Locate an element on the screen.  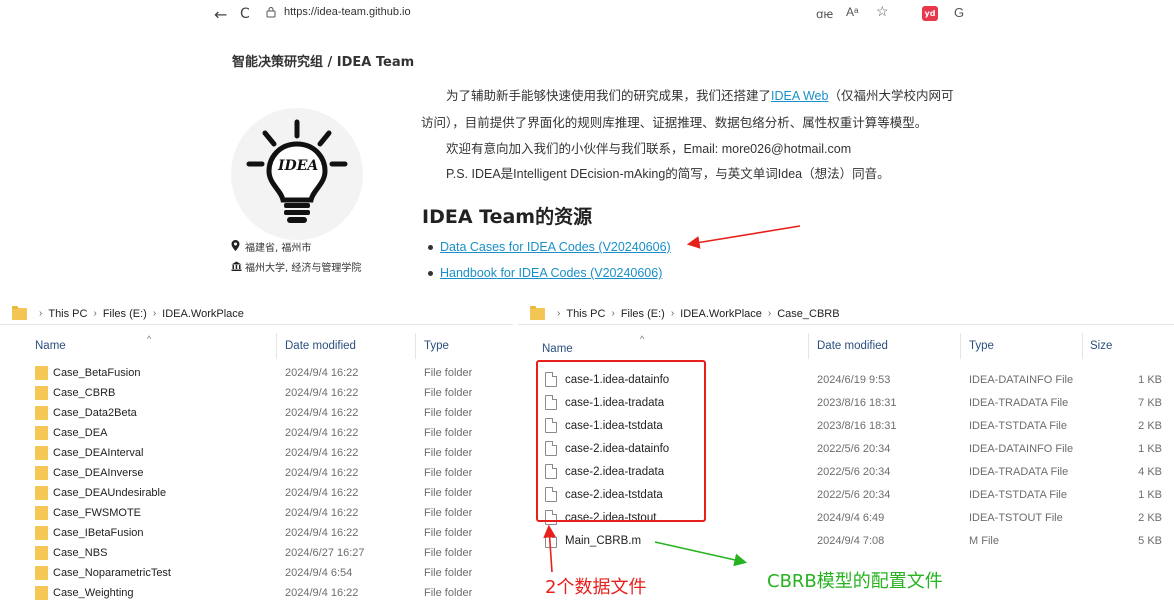
arrow-to-highlight is located at coordinates (550, 548).